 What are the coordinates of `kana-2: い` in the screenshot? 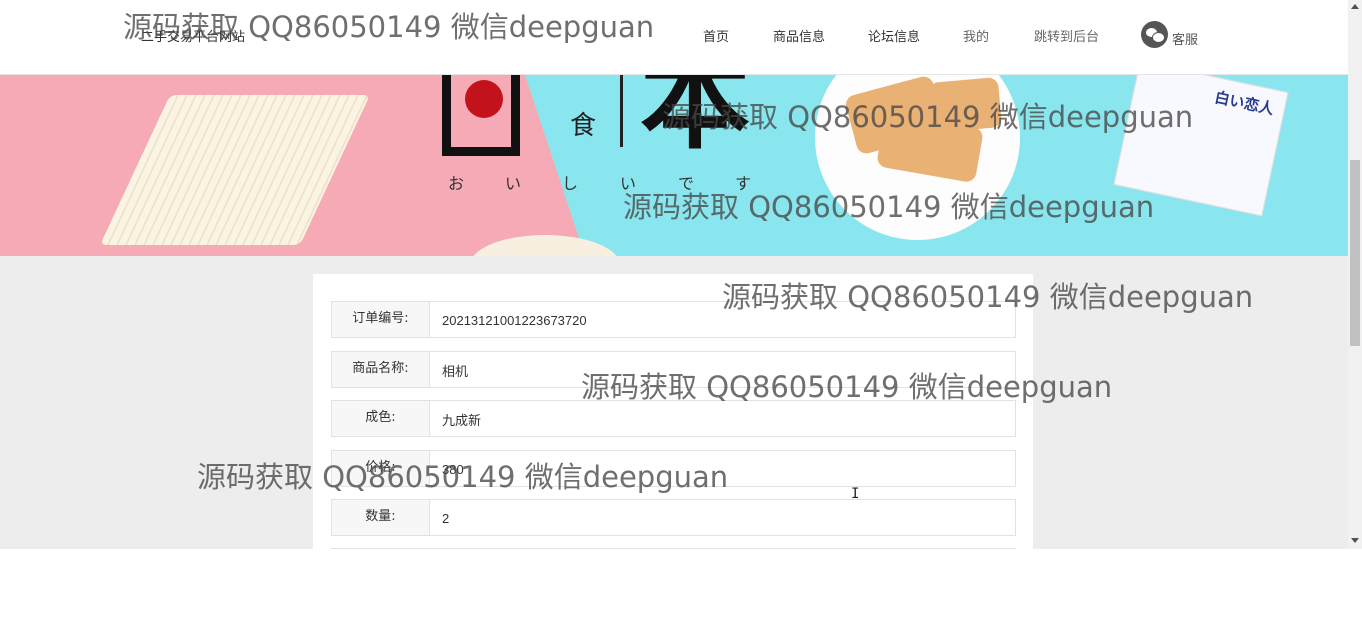 It's located at (513, 183).